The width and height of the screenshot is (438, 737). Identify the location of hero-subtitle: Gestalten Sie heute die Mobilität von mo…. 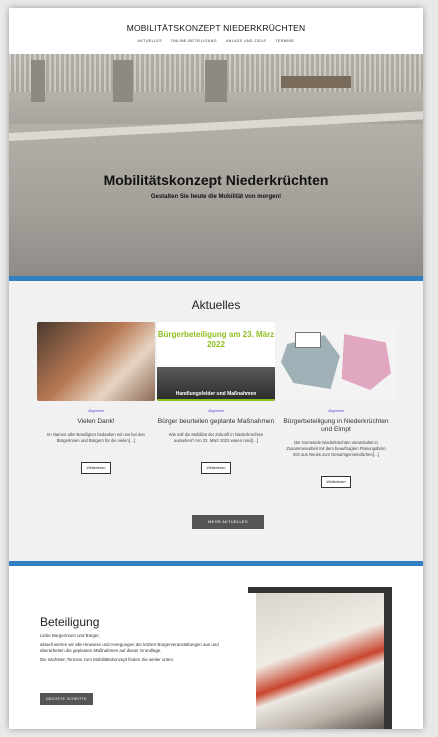
(216, 197).